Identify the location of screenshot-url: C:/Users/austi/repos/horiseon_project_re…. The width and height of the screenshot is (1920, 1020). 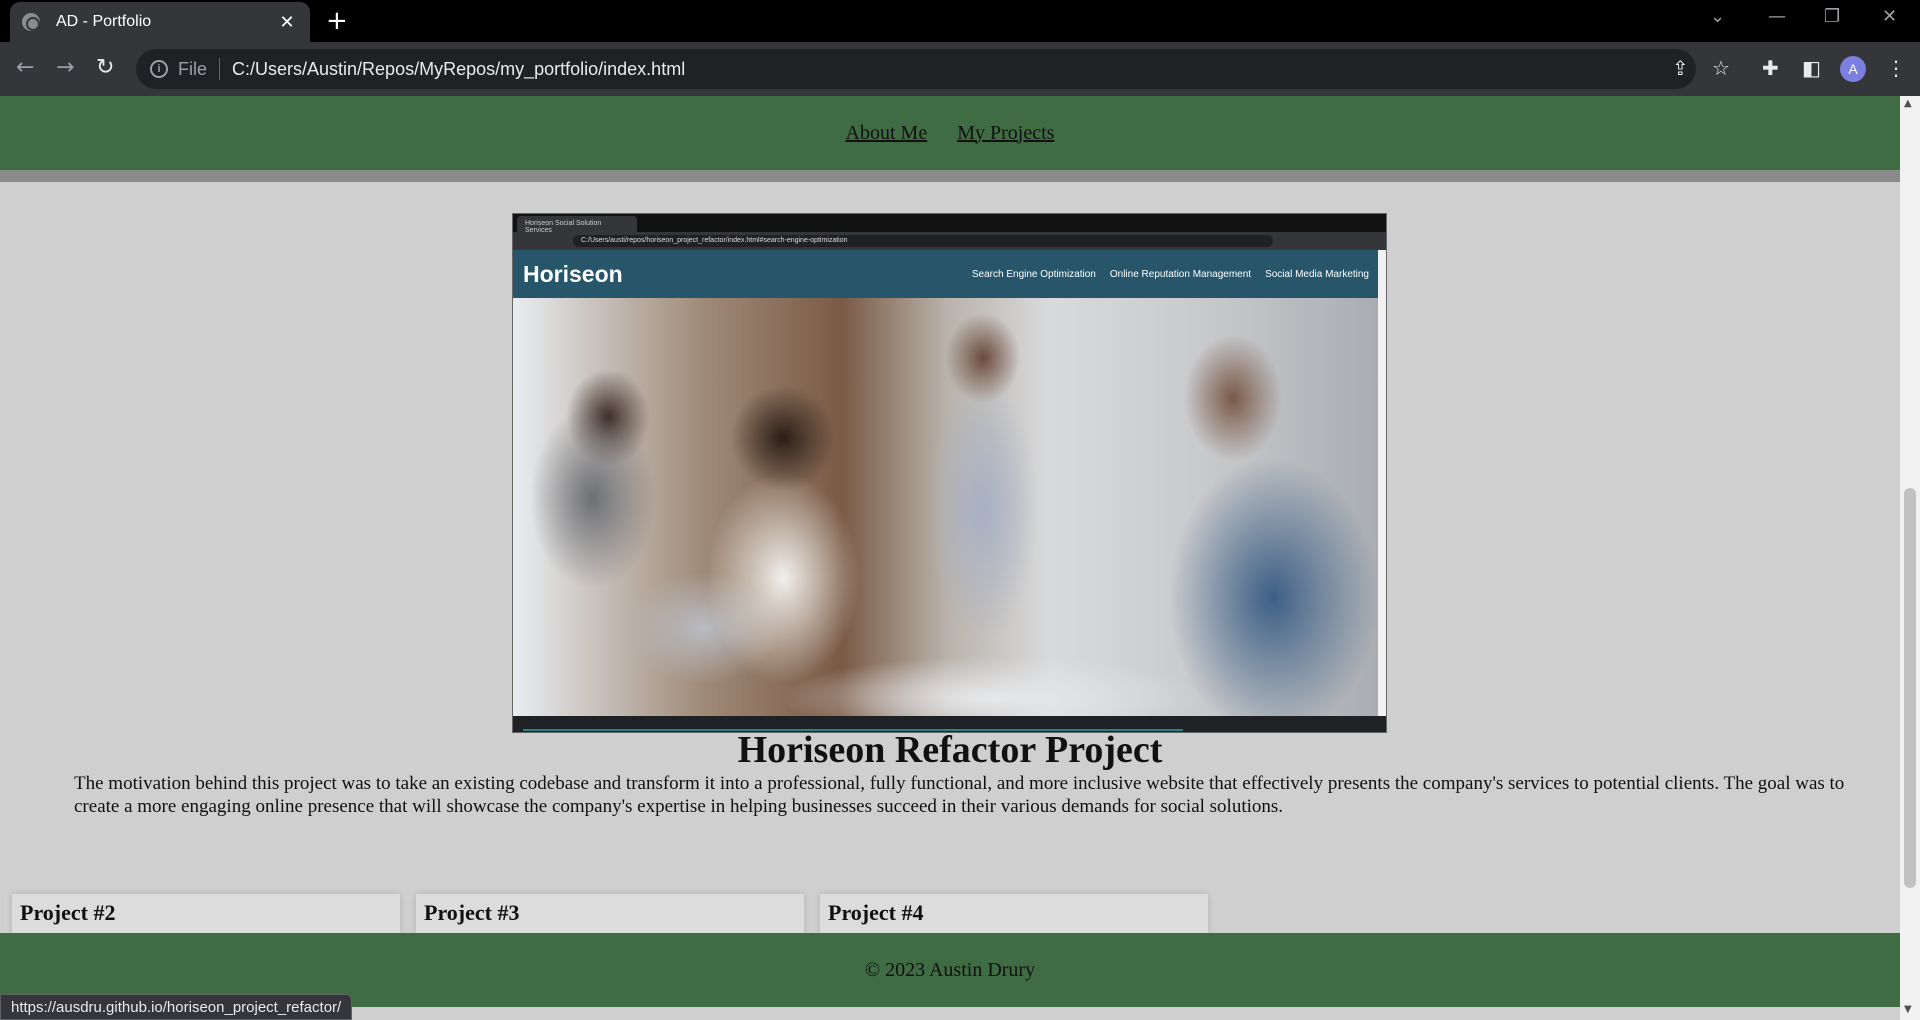
(923, 241).